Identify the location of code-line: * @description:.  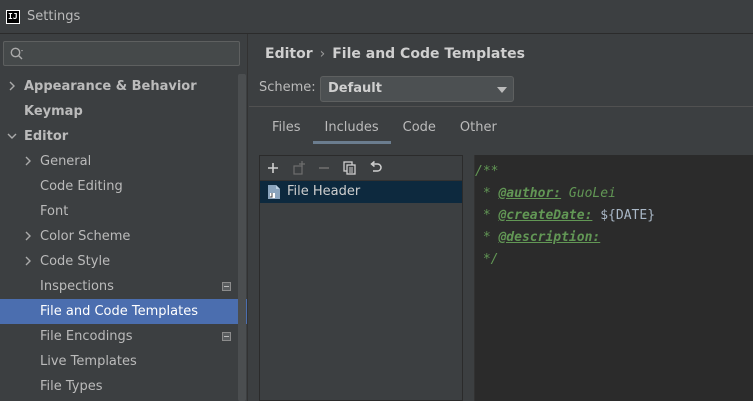
(538, 237).